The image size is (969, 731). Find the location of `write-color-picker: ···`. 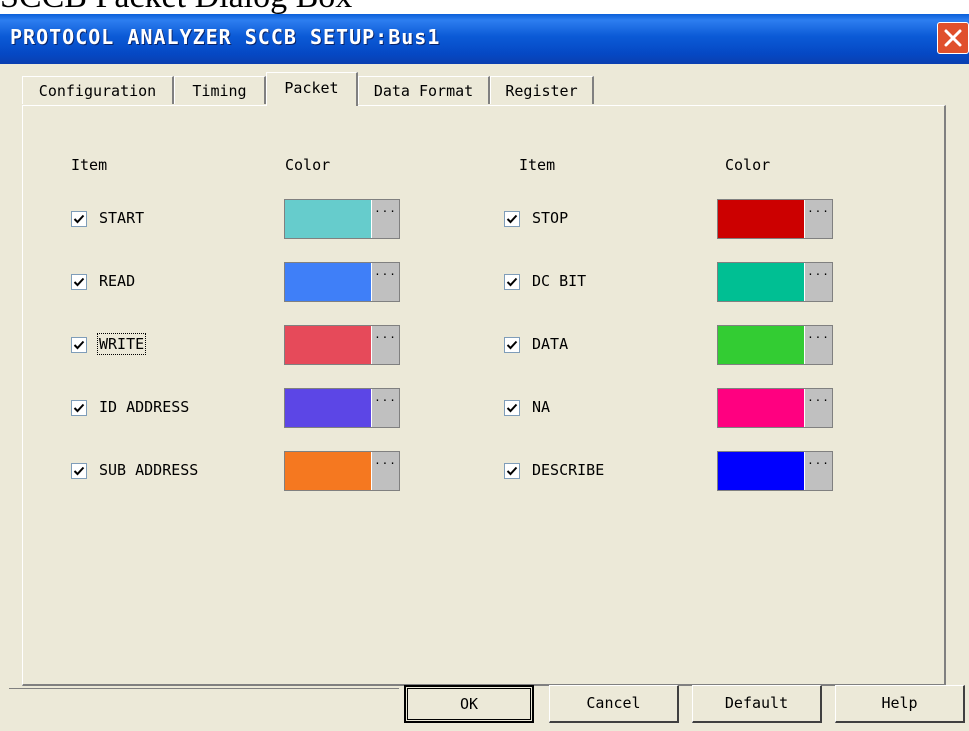

write-color-picker: ··· is located at coordinates (342, 345).